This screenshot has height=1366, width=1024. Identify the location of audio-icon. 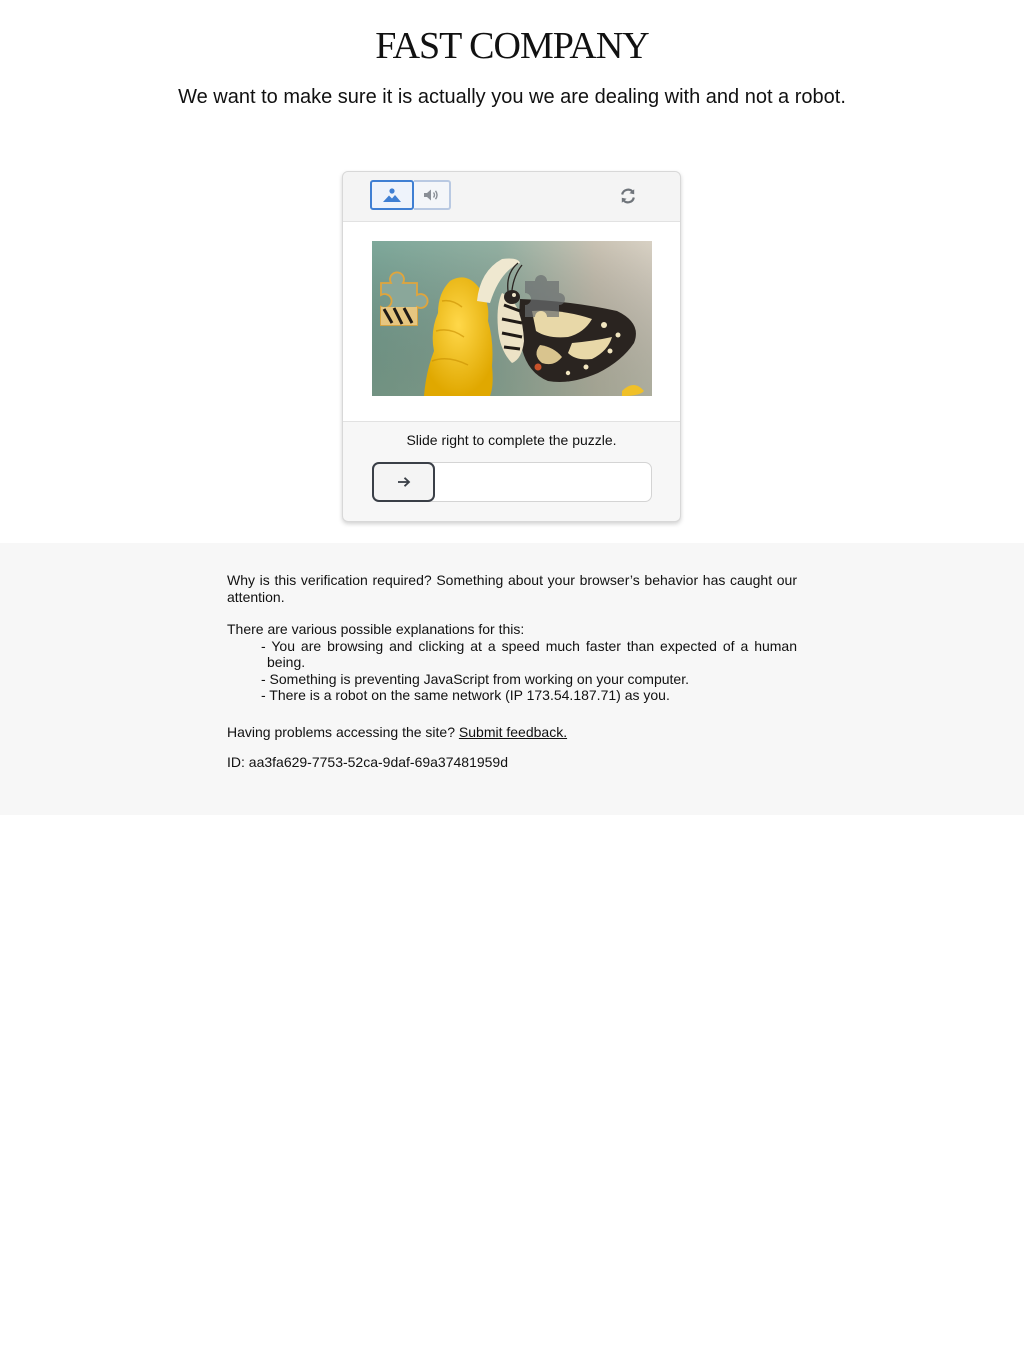
(430, 195).